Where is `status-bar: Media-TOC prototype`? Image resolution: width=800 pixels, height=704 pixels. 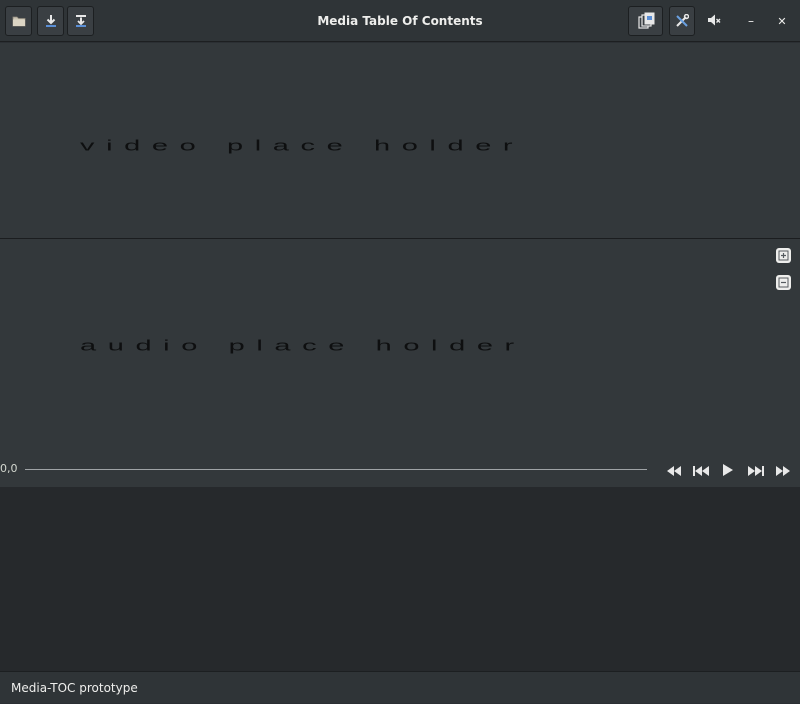 status-bar: Media-TOC prototype is located at coordinates (400, 687).